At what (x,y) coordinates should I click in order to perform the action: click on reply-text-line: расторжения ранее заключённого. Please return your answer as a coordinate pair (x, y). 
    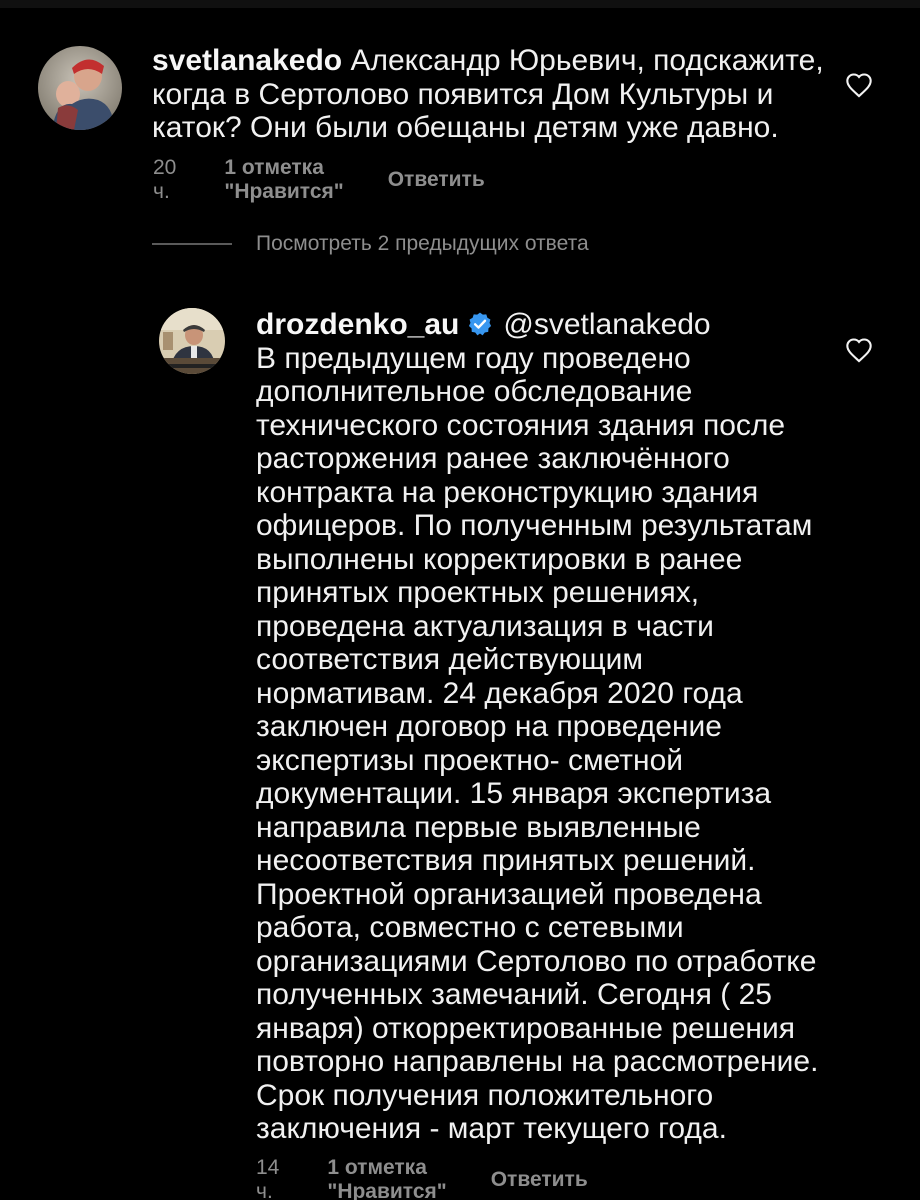
    Looking at the image, I should click on (493, 458).